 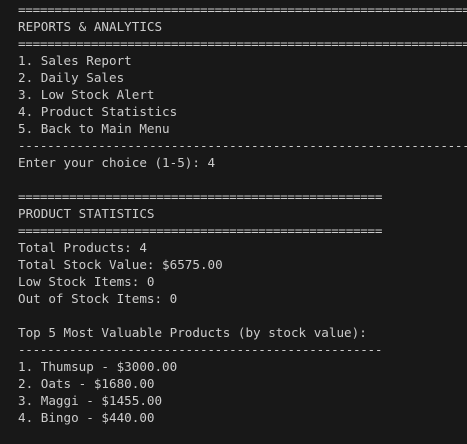 What do you see at coordinates (75, 60) in the screenshot?
I see `menu-option-sales-report: 1. Sales Report` at bounding box center [75, 60].